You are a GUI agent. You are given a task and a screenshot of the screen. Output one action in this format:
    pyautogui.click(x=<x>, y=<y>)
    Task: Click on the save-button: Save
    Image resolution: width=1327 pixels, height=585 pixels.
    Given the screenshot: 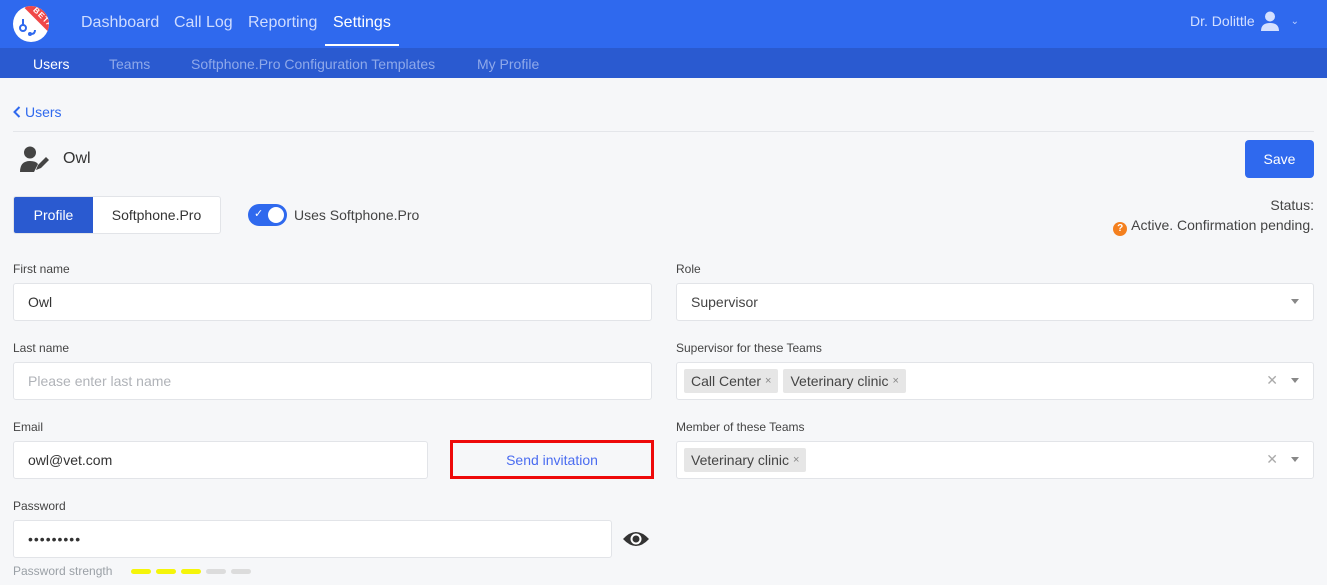 What is the action you would take?
    pyautogui.click(x=1279, y=159)
    